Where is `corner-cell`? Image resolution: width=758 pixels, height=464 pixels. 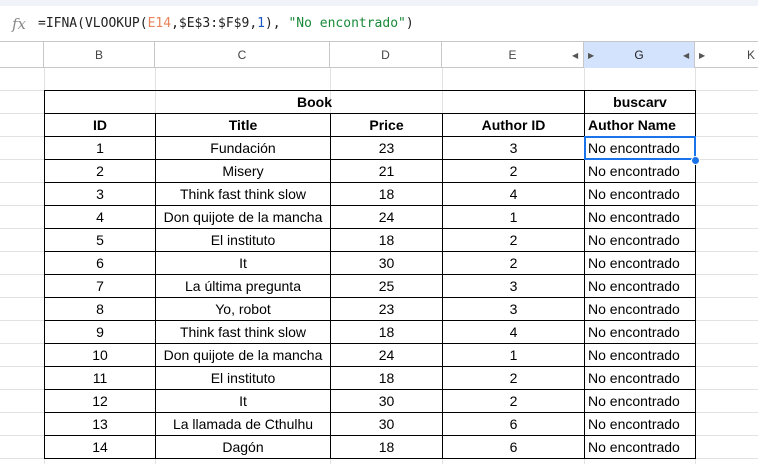 corner-cell is located at coordinates (22, 55).